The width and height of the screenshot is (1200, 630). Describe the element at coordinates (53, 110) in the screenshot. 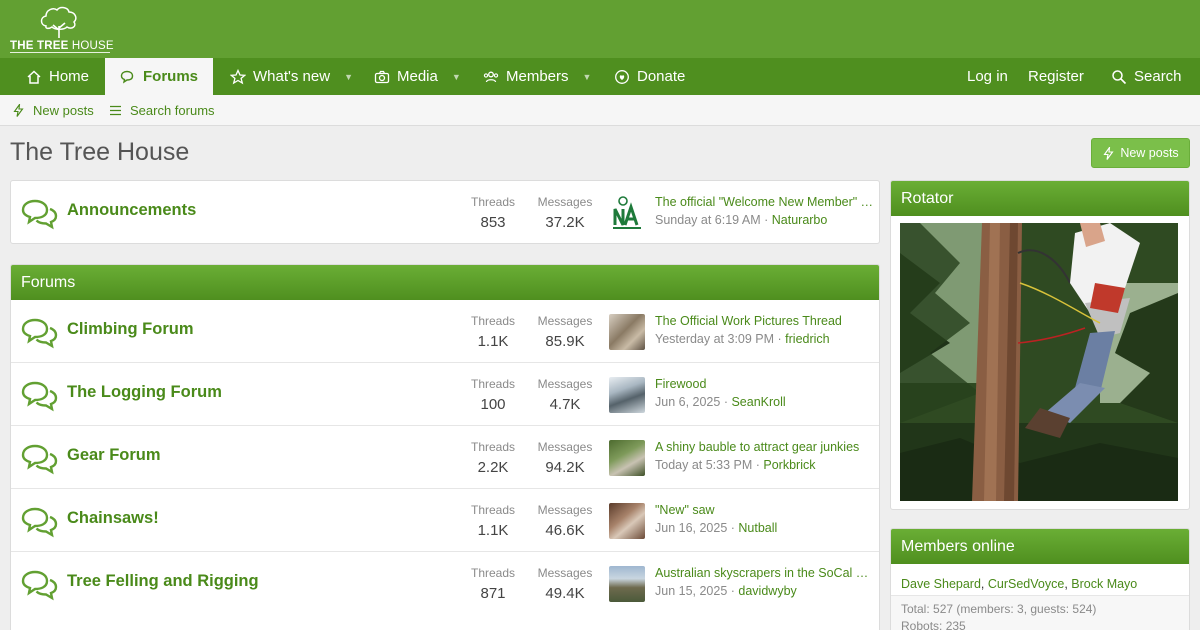

I see `new-posts-link: New posts` at that location.